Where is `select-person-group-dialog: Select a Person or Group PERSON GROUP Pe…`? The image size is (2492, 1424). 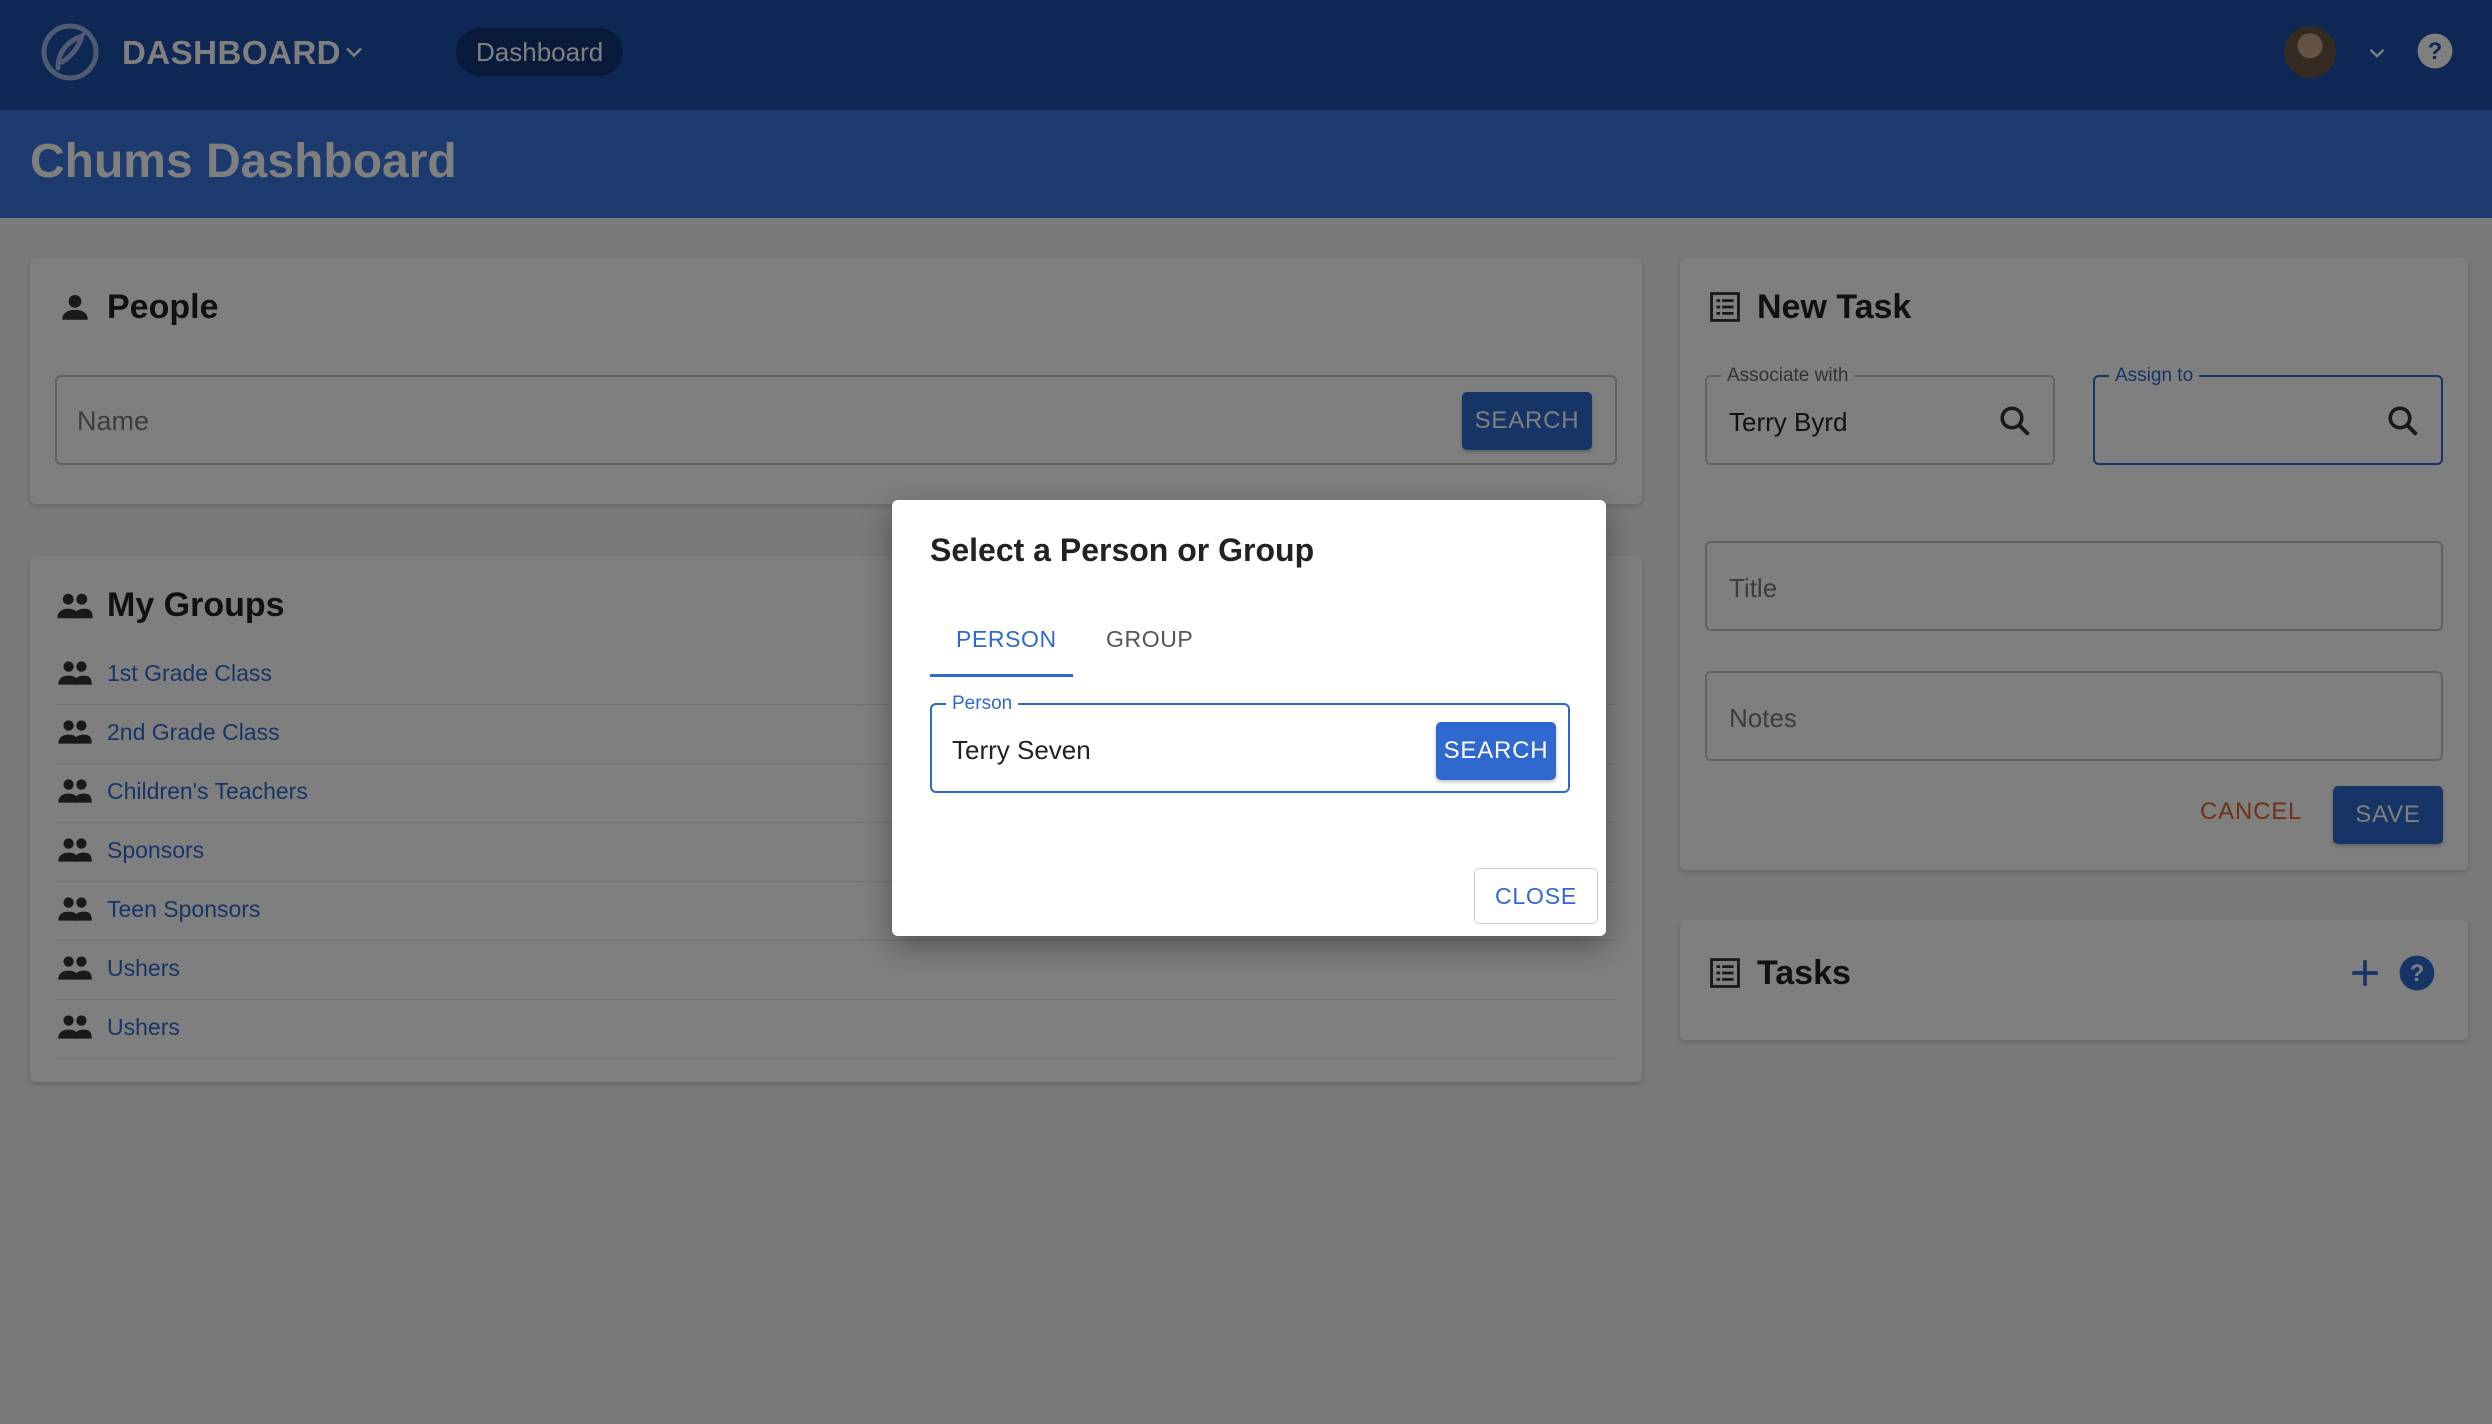
select-person-group-dialog: Select a Person or Group PERSON GROUP Pe… is located at coordinates (1249, 718).